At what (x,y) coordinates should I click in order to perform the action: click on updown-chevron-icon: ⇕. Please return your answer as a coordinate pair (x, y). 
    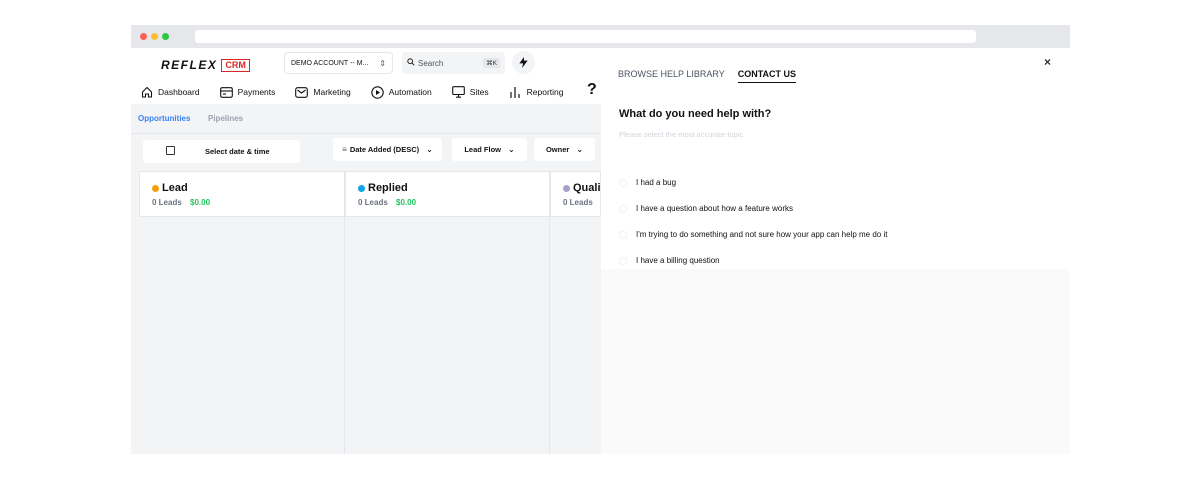
    Looking at the image, I should click on (382, 63).